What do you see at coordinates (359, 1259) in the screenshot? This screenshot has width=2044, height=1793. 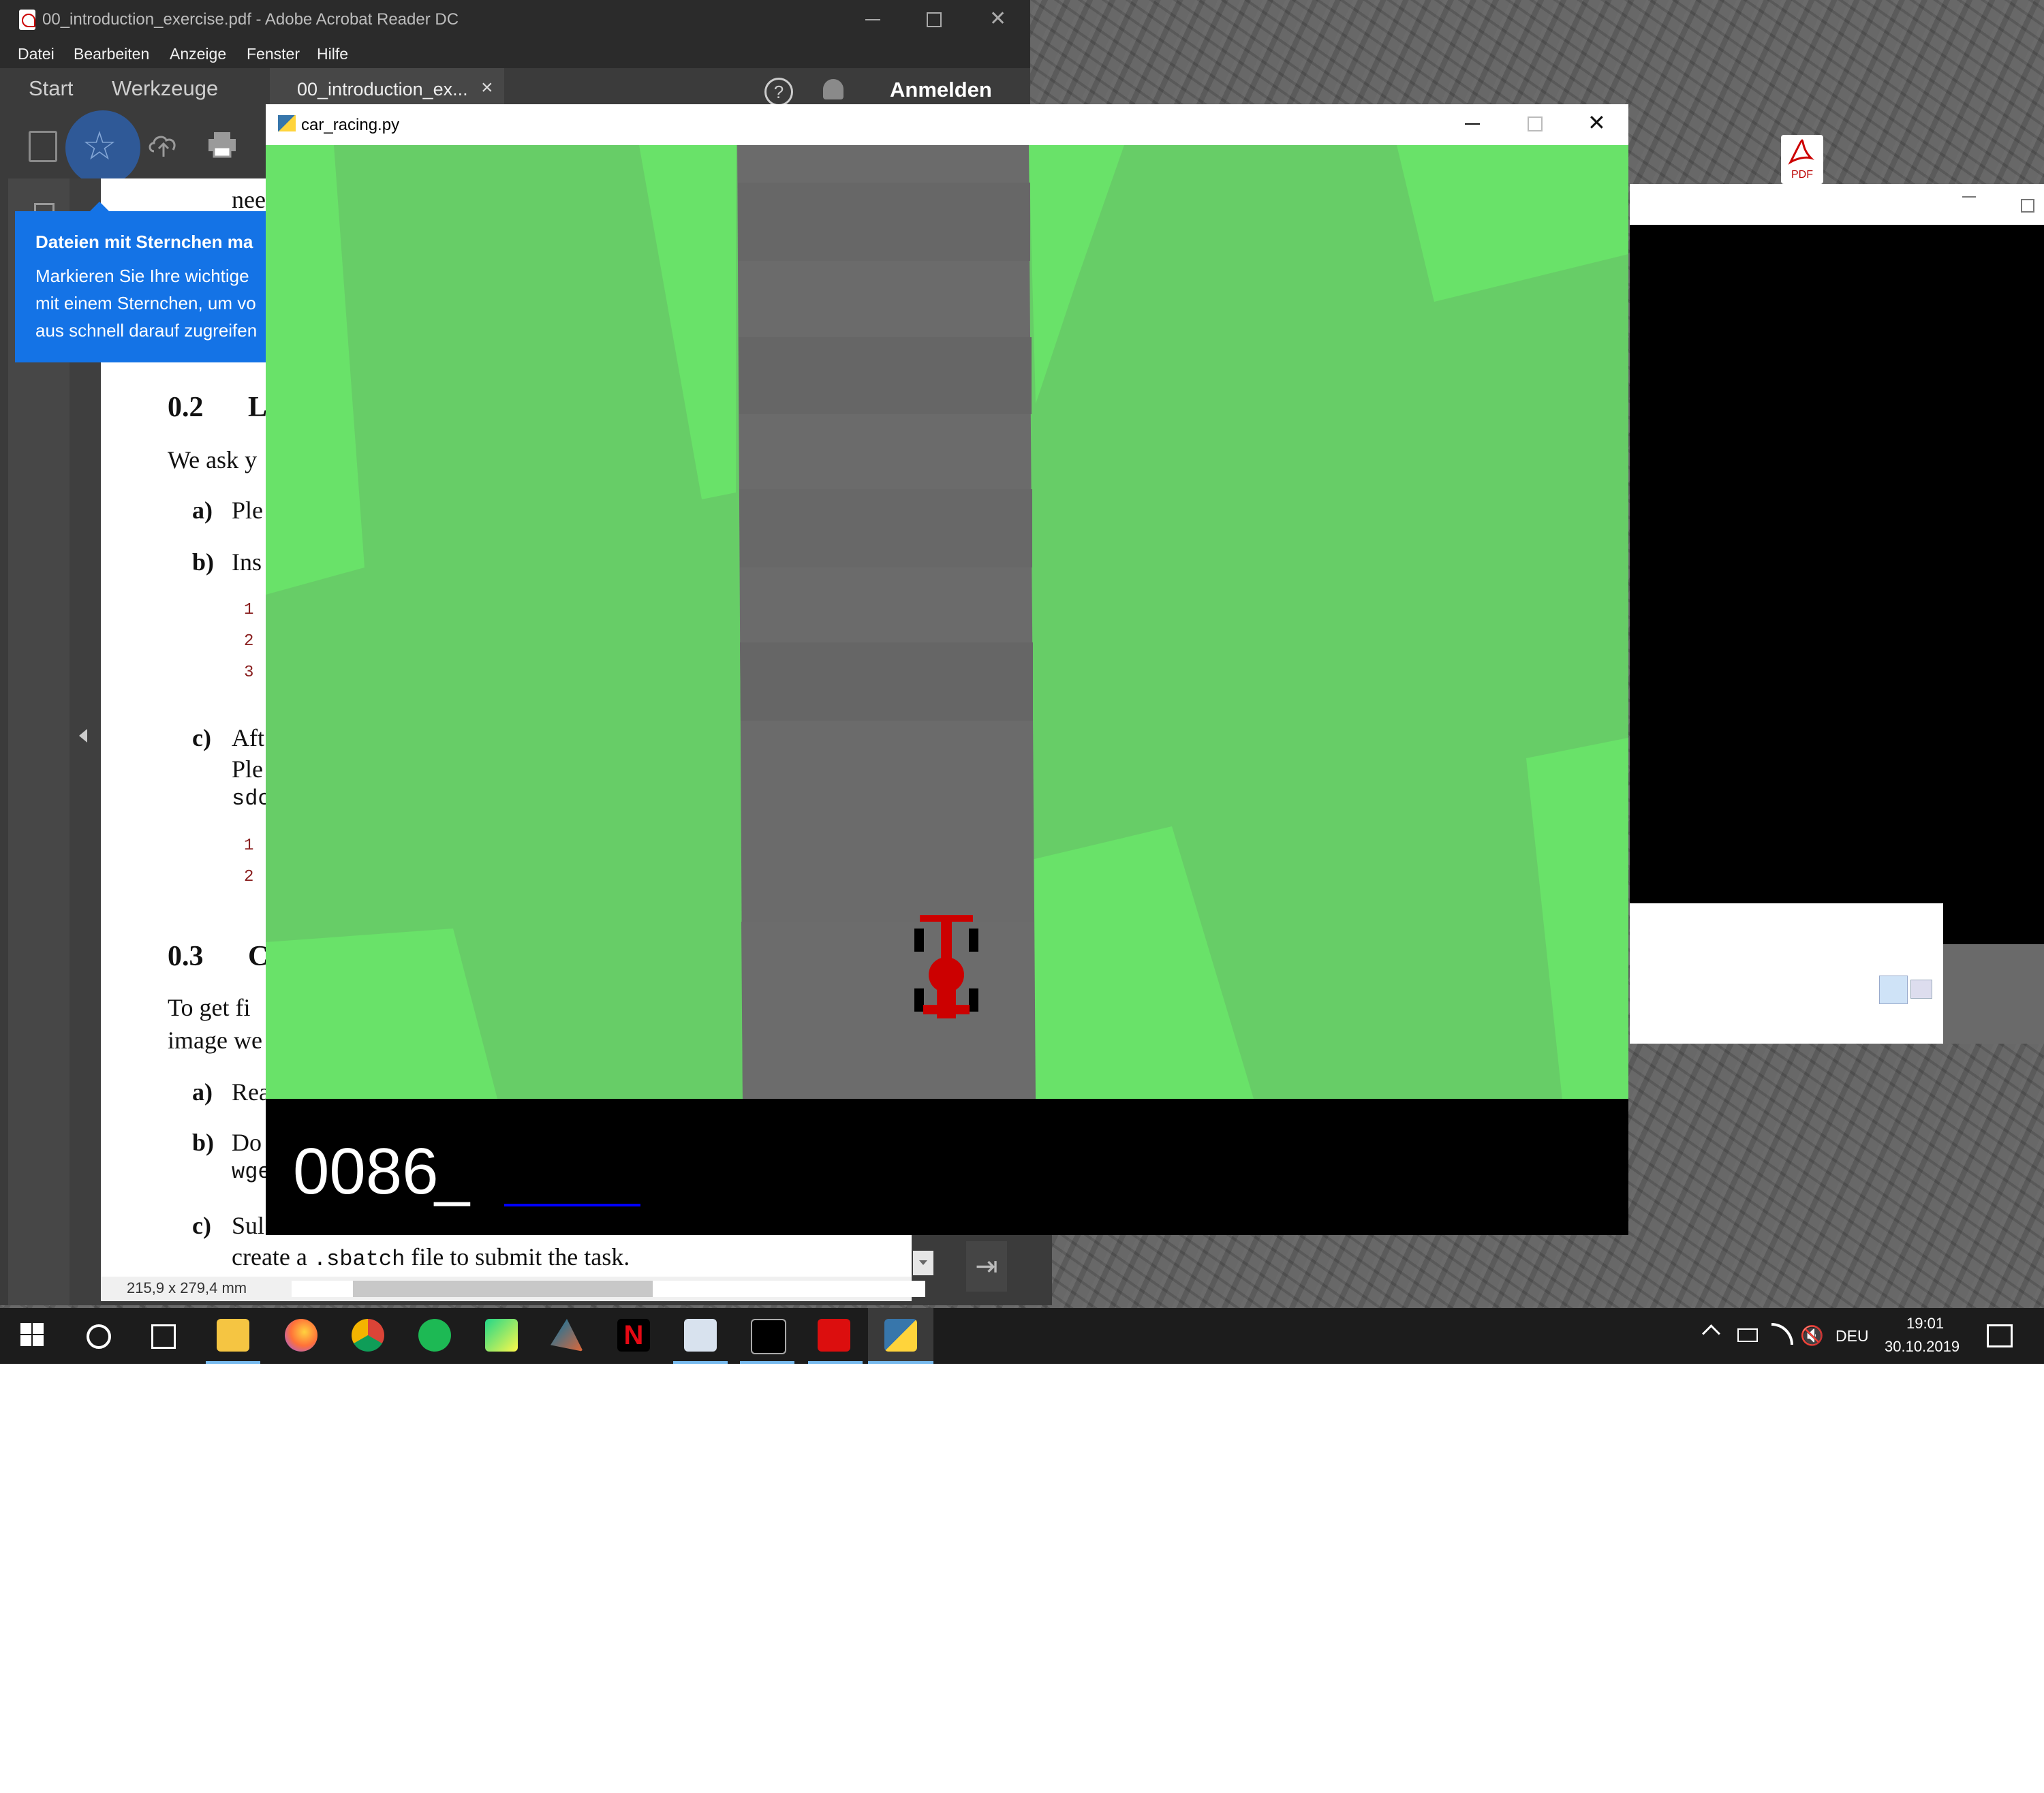 I see `pdf-code: .sbatch` at bounding box center [359, 1259].